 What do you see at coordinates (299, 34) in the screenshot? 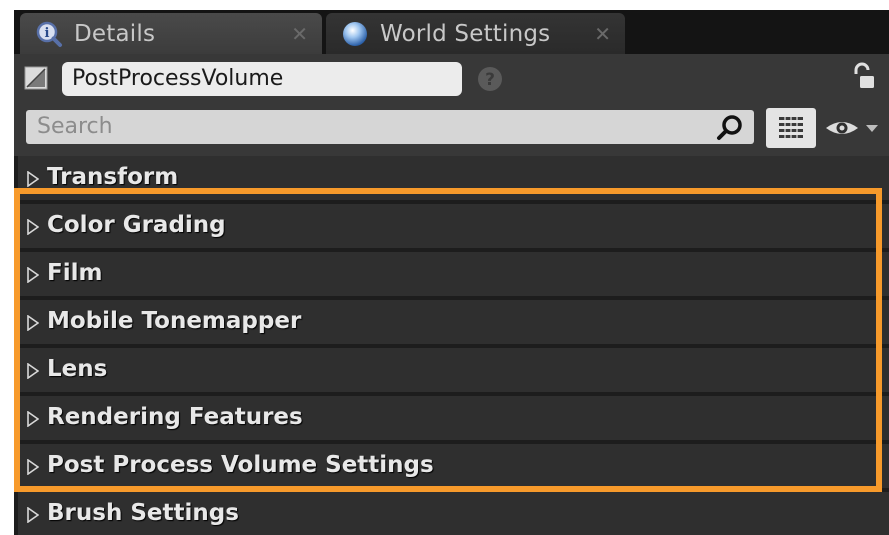
I see `tab-details-close-icon: ✕` at bounding box center [299, 34].